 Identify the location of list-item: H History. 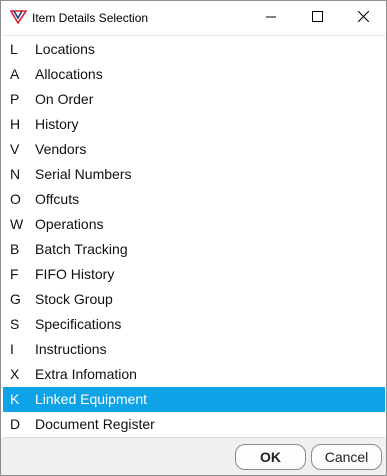
(194, 124).